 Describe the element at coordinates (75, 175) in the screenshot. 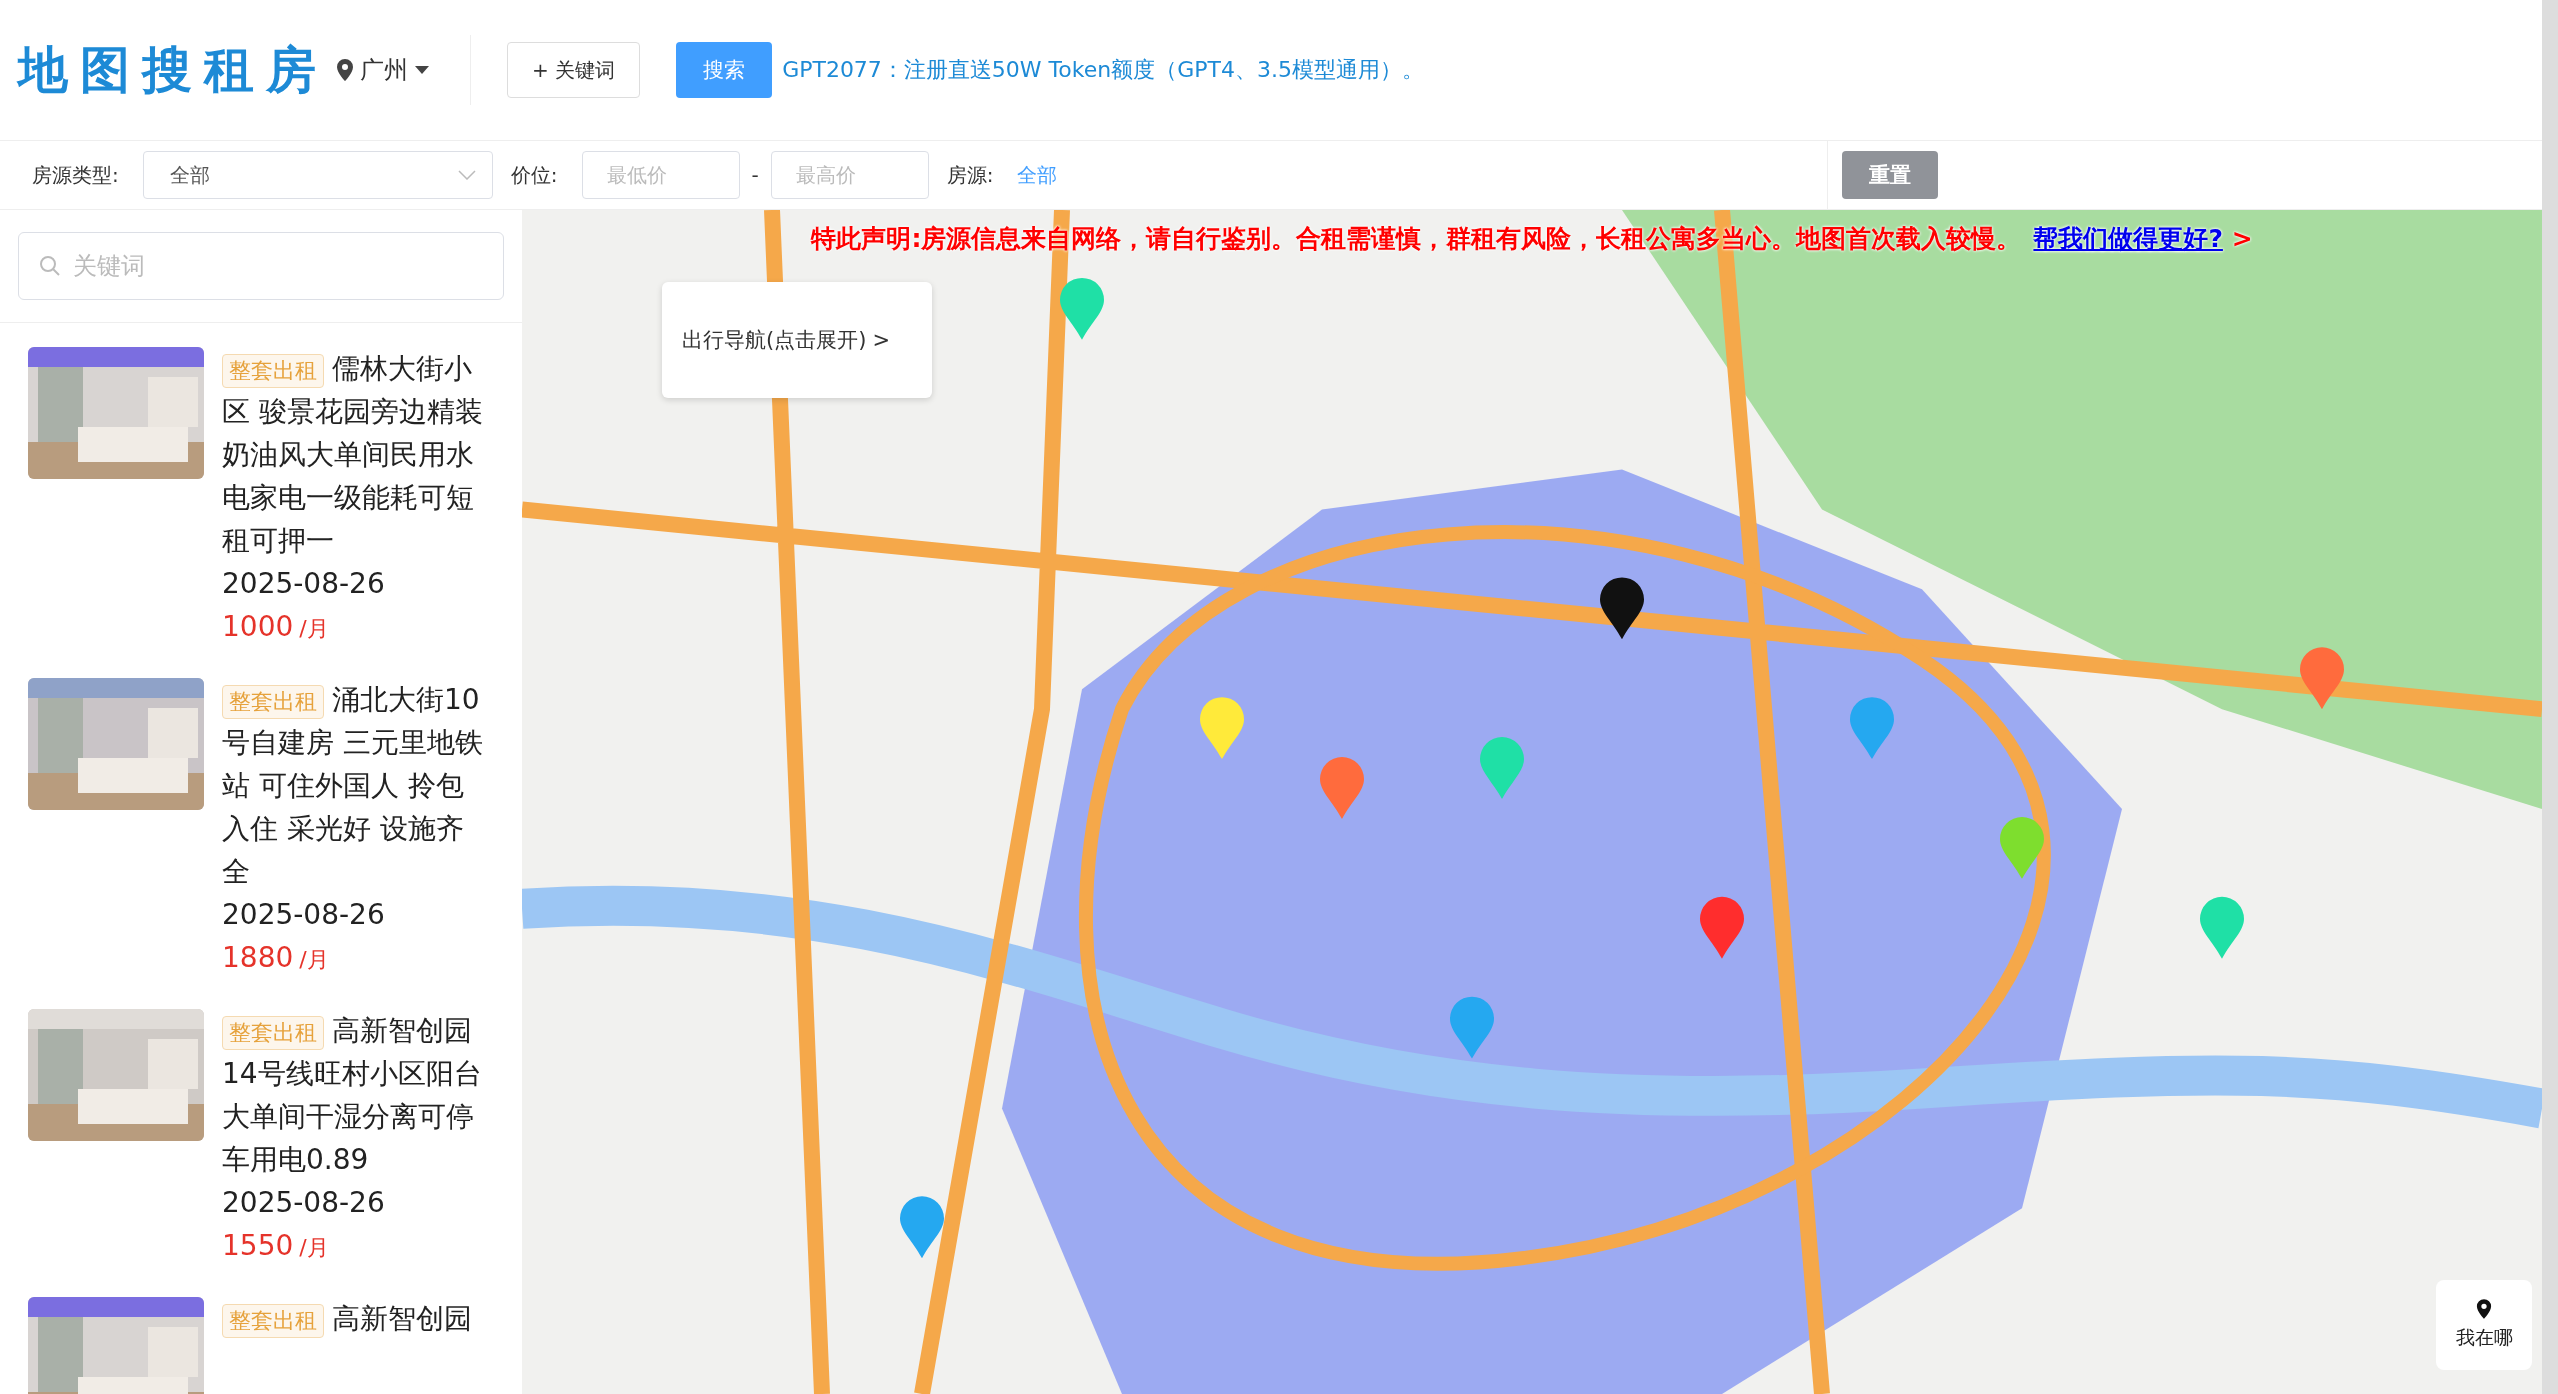

I see `filter-label: 房源类型:` at that location.